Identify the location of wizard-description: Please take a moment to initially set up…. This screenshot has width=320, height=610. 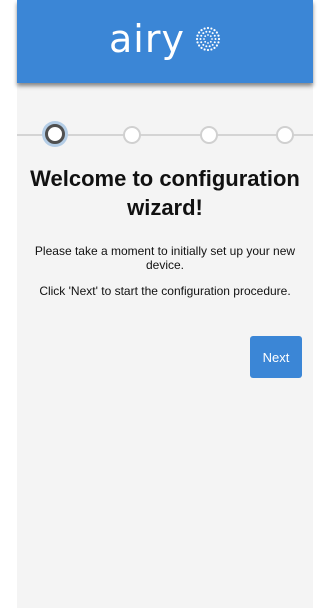
(165, 277).